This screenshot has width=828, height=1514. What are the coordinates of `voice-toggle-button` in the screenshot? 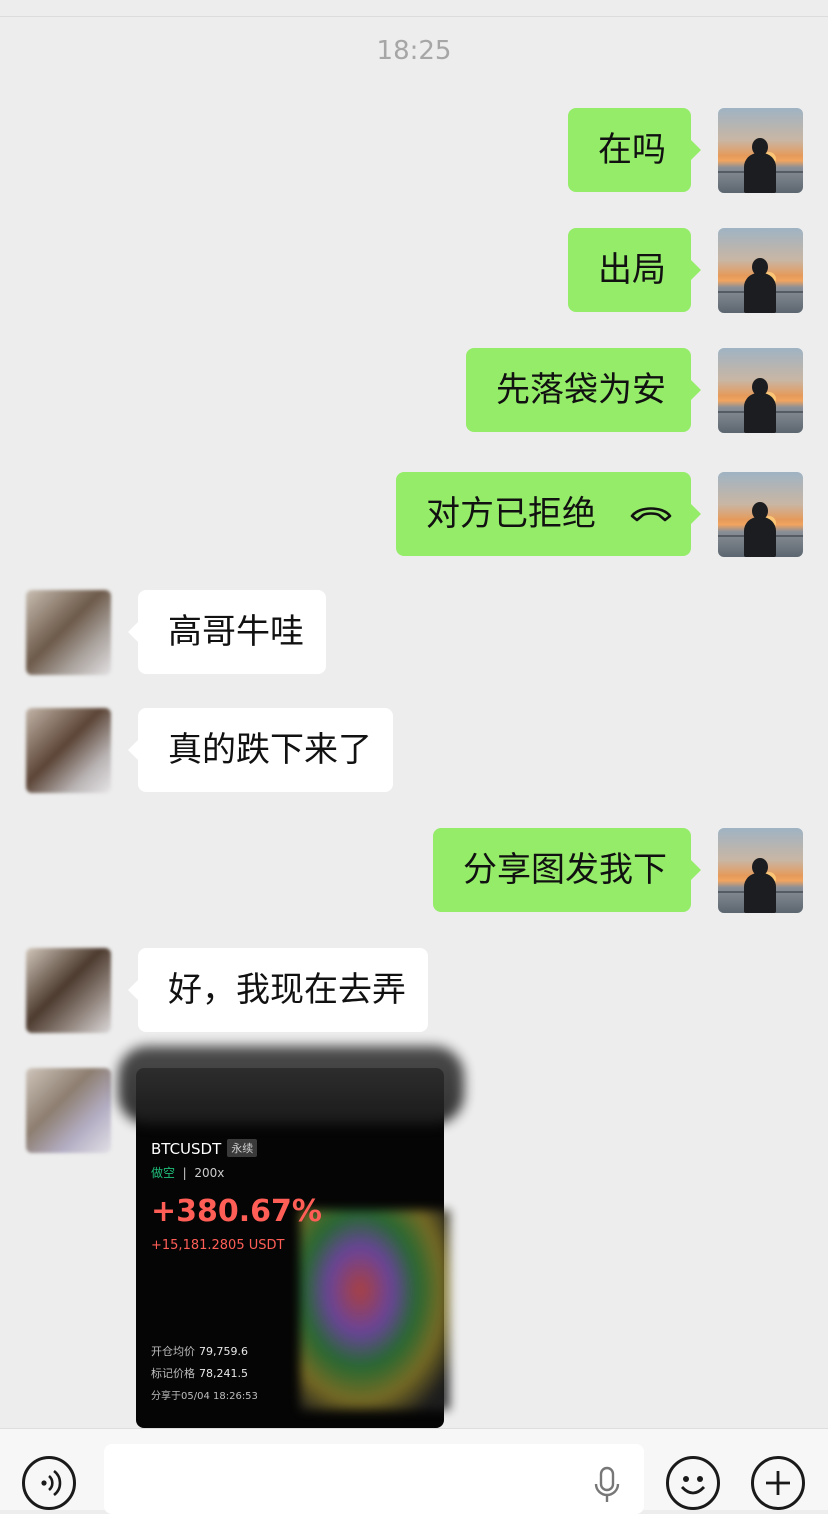 It's located at (49, 1483).